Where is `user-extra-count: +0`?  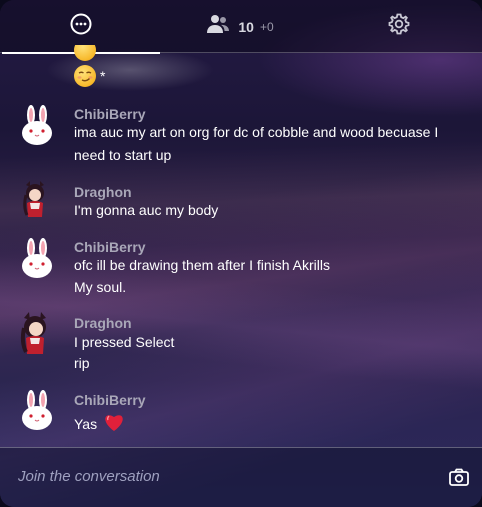 user-extra-count: +0 is located at coordinates (266, 26).